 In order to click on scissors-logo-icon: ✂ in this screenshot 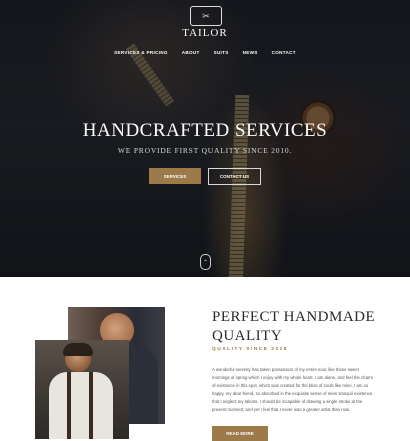, I will do `click(206, 16)`.